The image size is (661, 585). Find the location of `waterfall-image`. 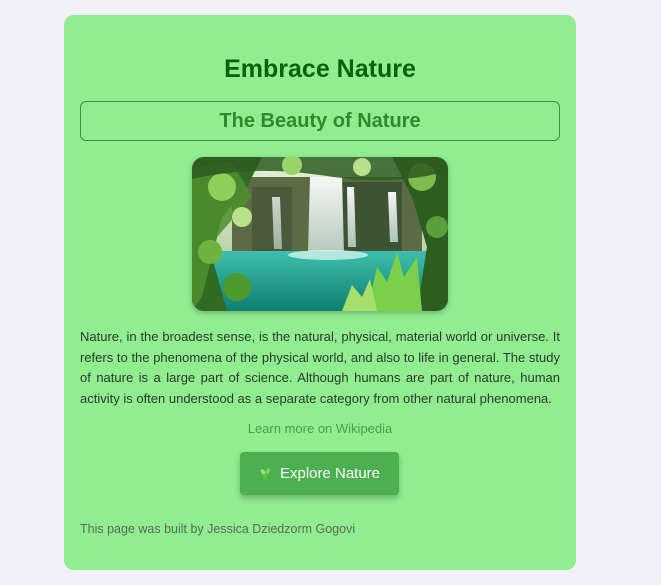

waterfall-image is located at coordinates (320, 234).